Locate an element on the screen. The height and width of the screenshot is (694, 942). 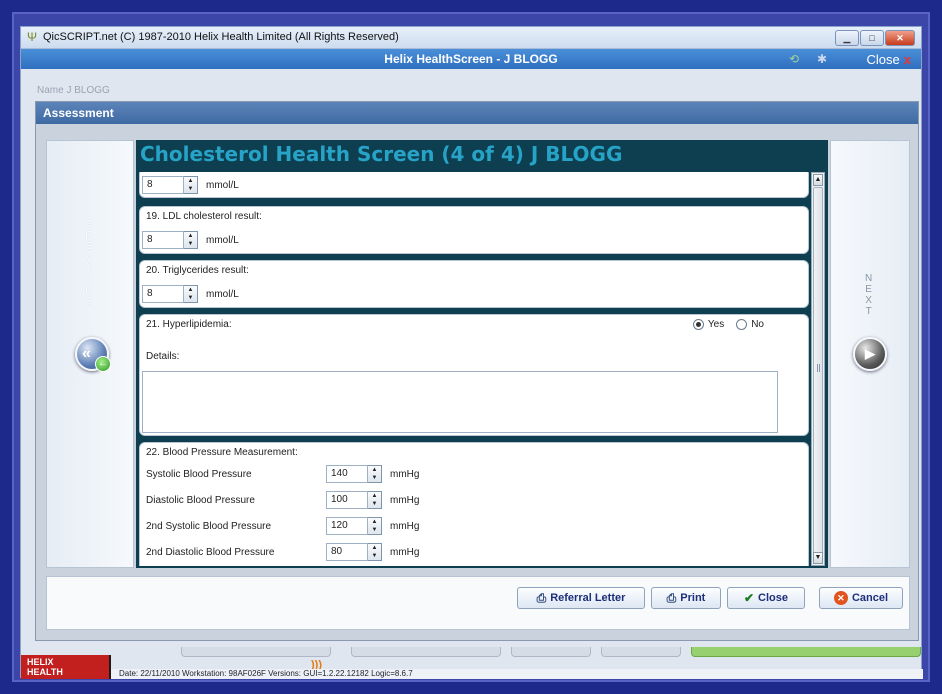
diastolic-2-spin-buttons: ▲ ▼ is located at coordinates (375, 552).